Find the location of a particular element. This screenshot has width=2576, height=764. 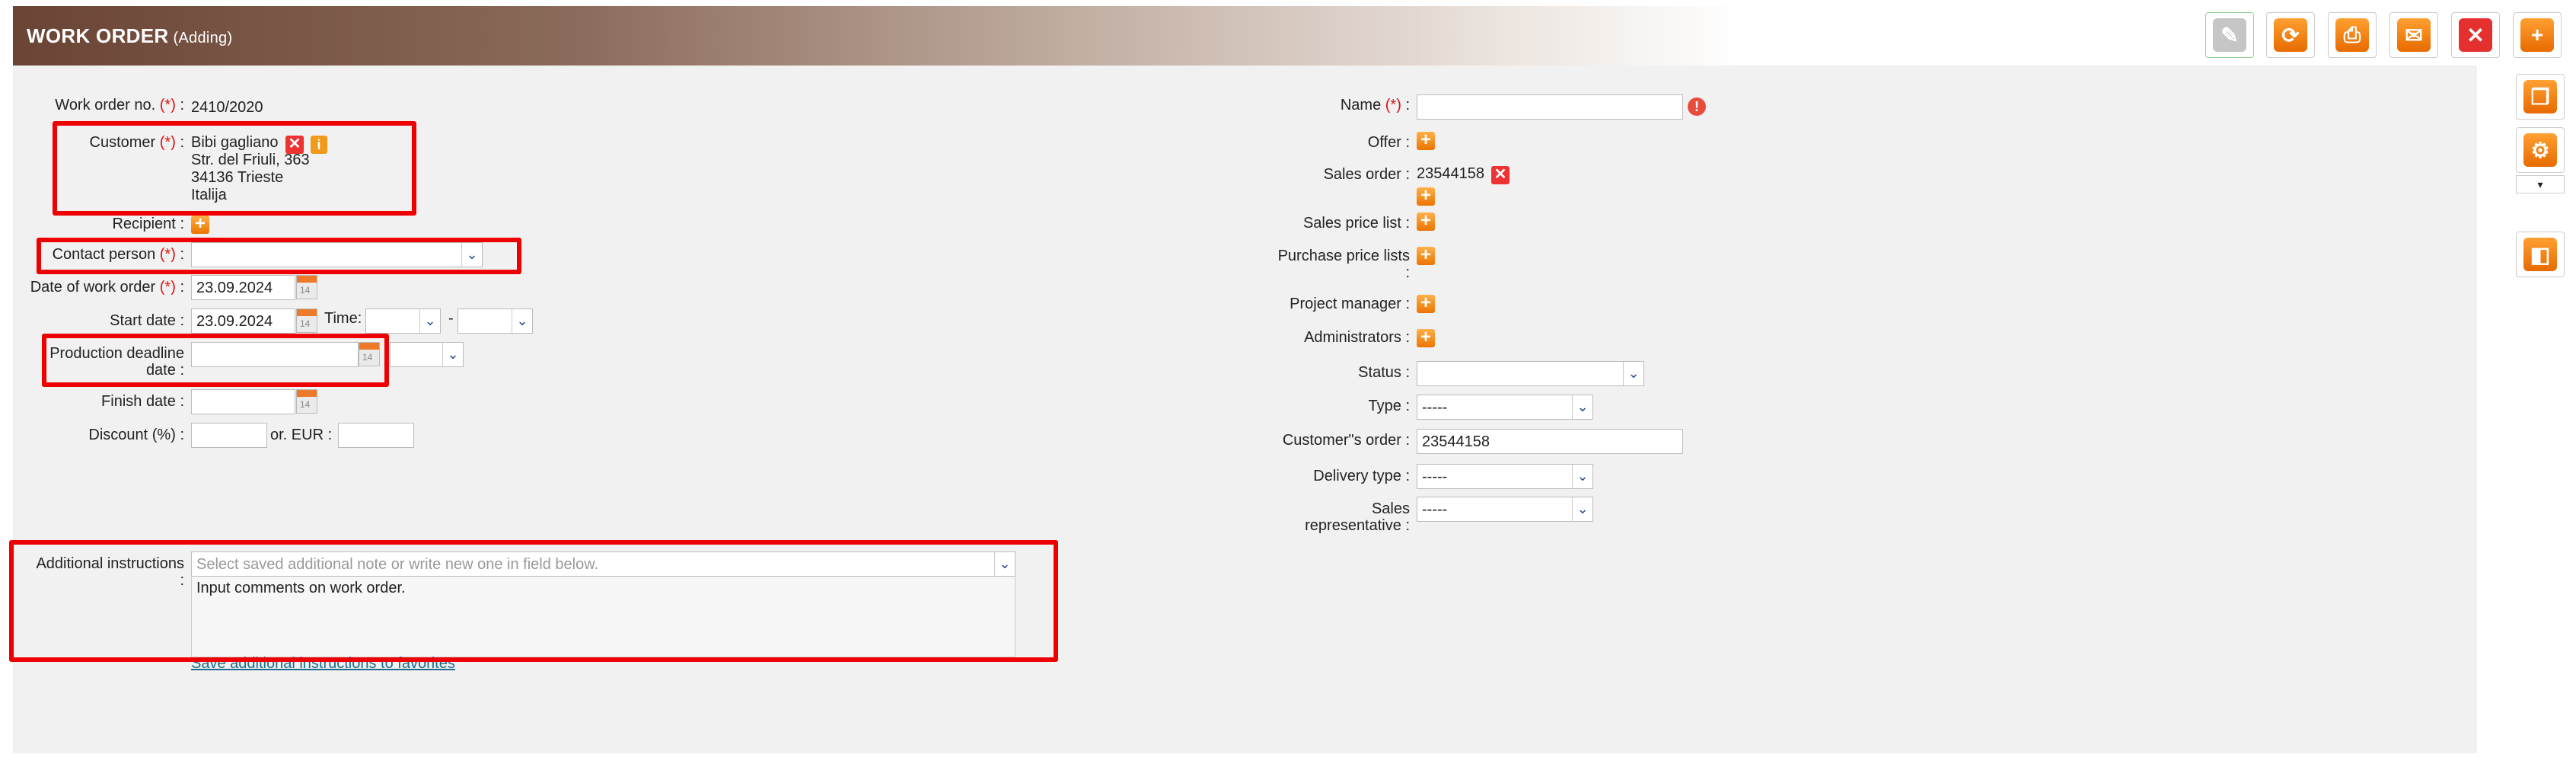

remove-sales-order-icon: ✕ is located at coordinates (1500, 175).